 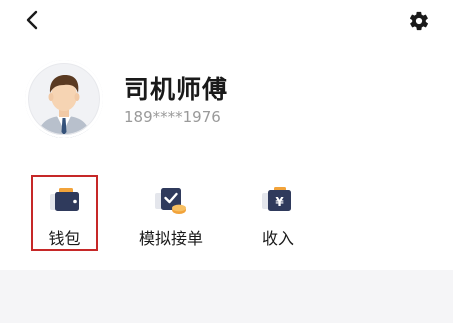 I want to click on gear-icon, so click(x=419, y=21).